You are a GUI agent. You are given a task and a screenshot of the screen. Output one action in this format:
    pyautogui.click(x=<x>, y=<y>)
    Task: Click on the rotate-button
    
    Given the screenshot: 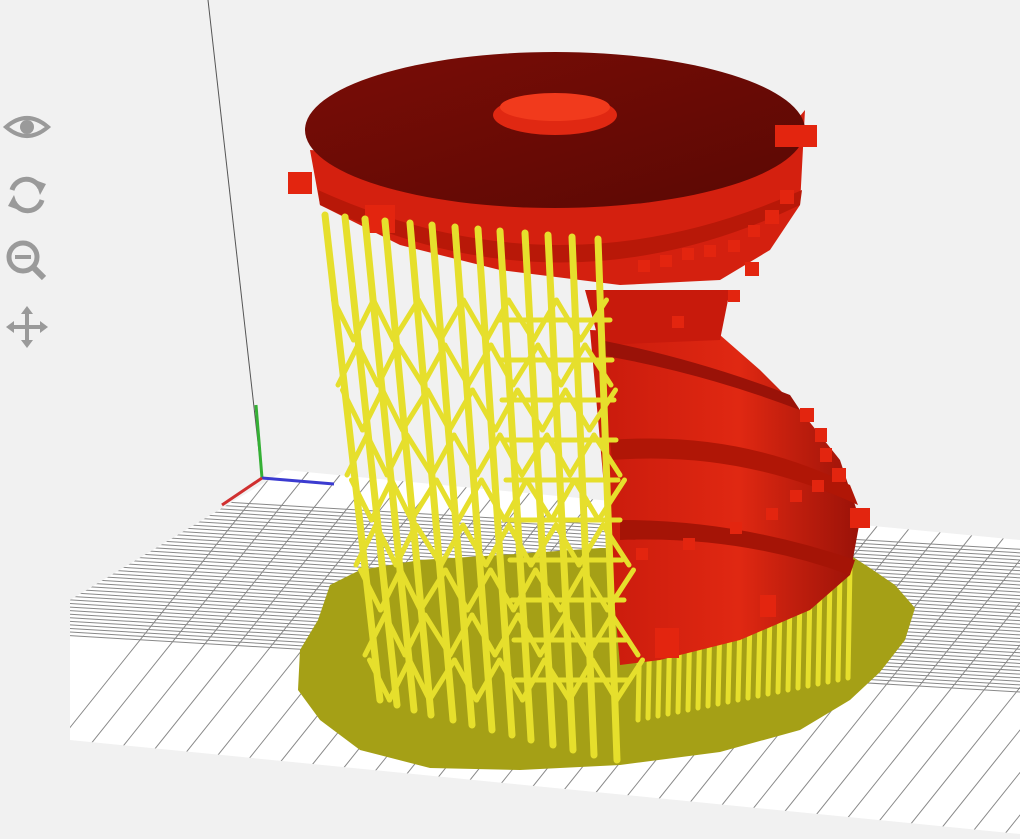 What is the action you would take?
    pyautogui.click(x=27, y=195)
    